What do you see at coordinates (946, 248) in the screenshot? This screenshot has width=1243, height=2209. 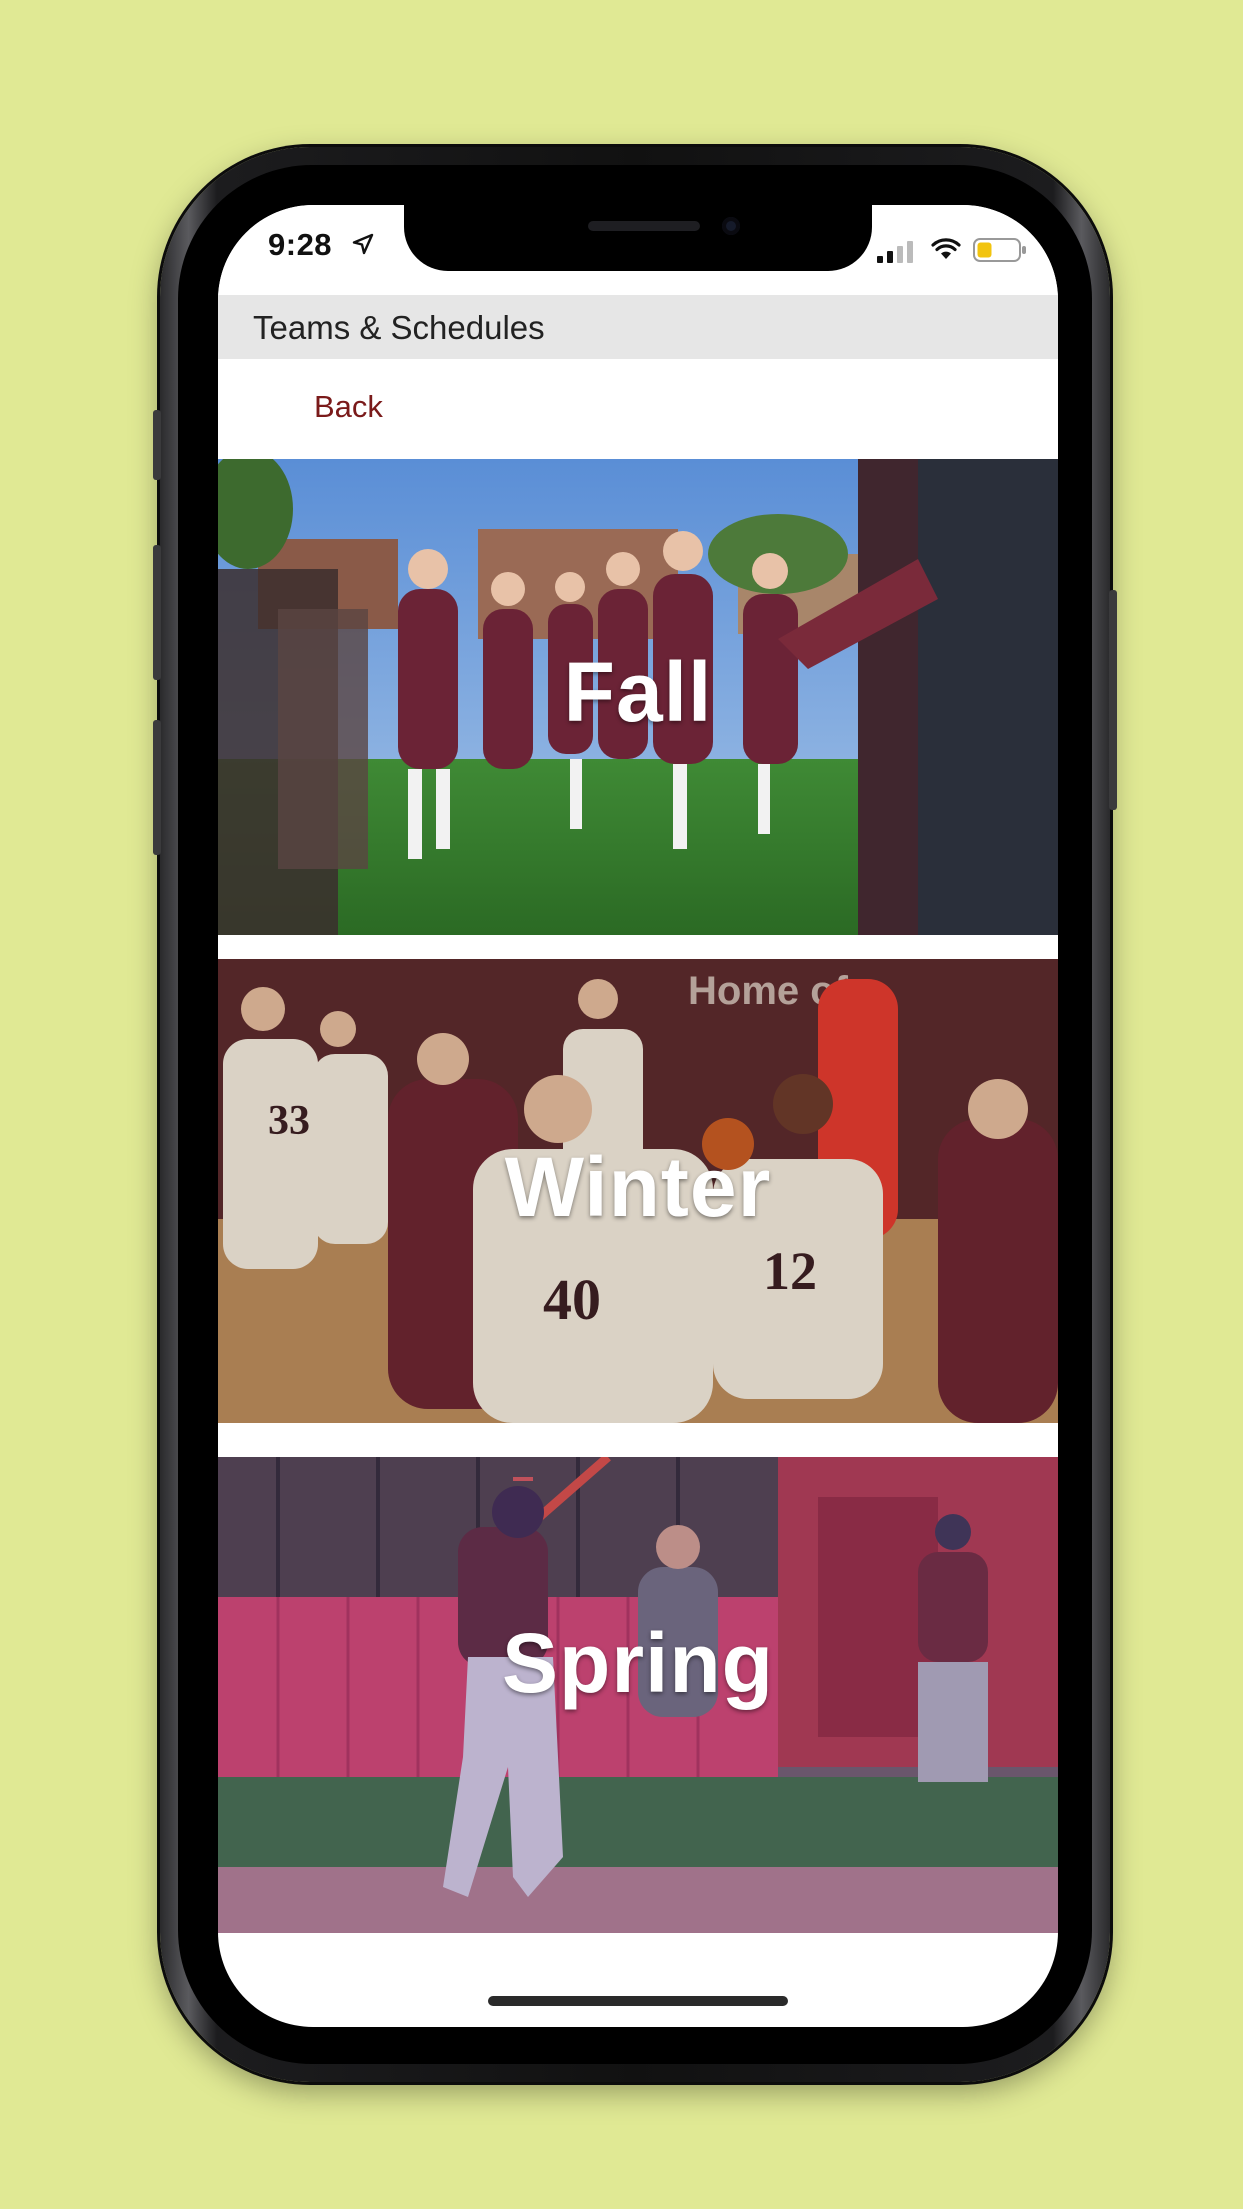 I see `wifi-icon` at bounding box center [946, 248].